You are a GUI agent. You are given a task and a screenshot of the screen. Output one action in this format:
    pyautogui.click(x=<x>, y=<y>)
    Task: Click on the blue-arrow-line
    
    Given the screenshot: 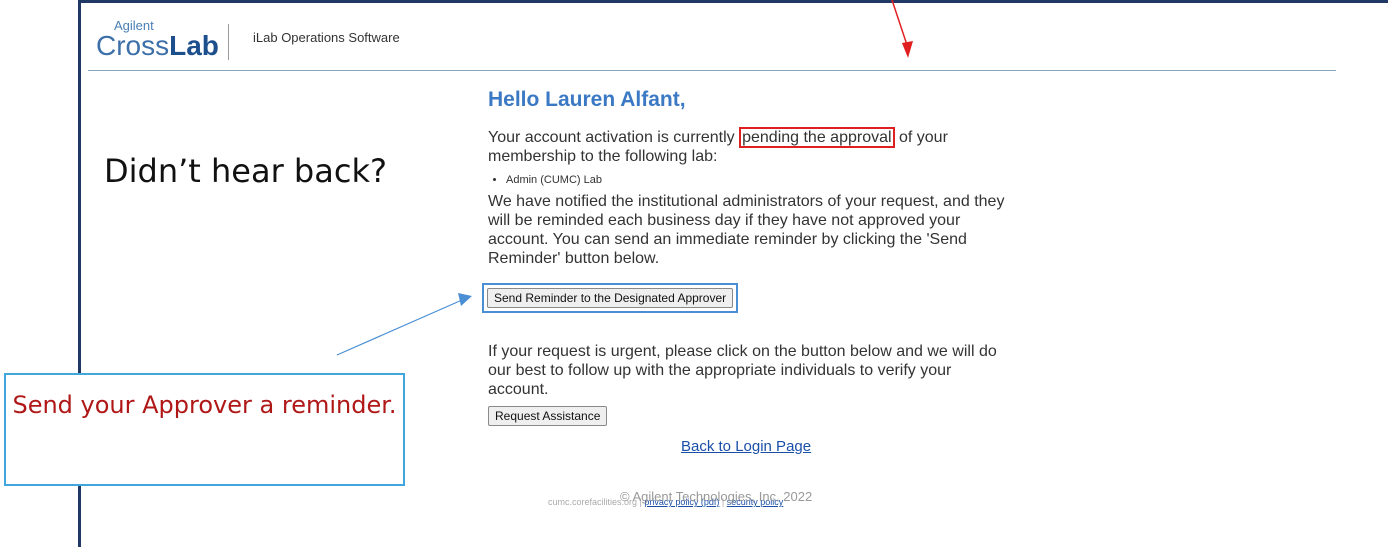 What is the action you would take?
    pyautogui.click(x=399, y=327)
    